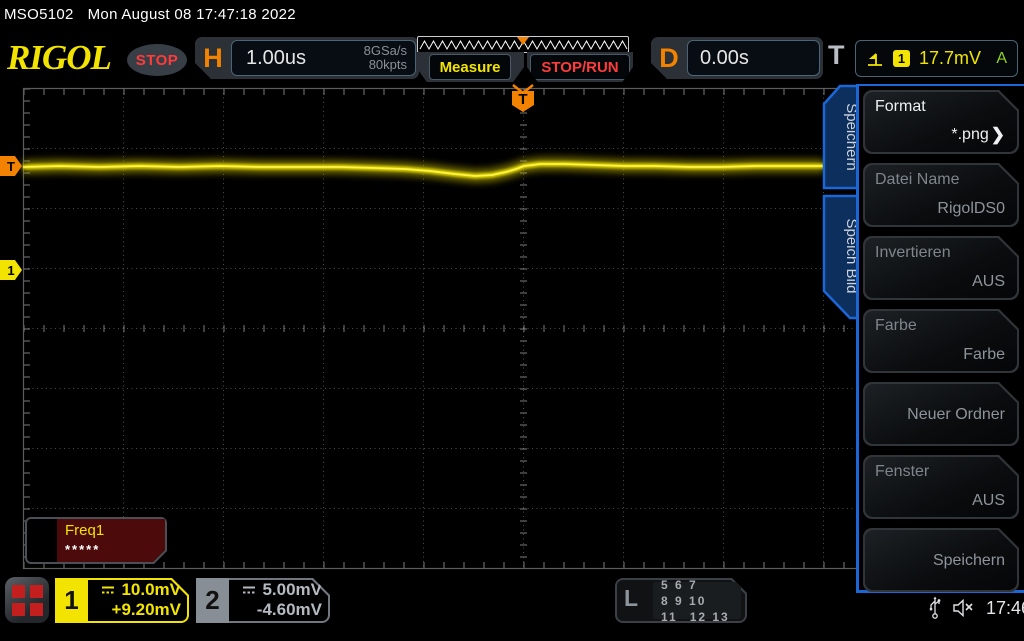 This screenshot has height=641, width=1024. I want to click on trigger-settings: 1 17.7mV A, so click(936, 58).